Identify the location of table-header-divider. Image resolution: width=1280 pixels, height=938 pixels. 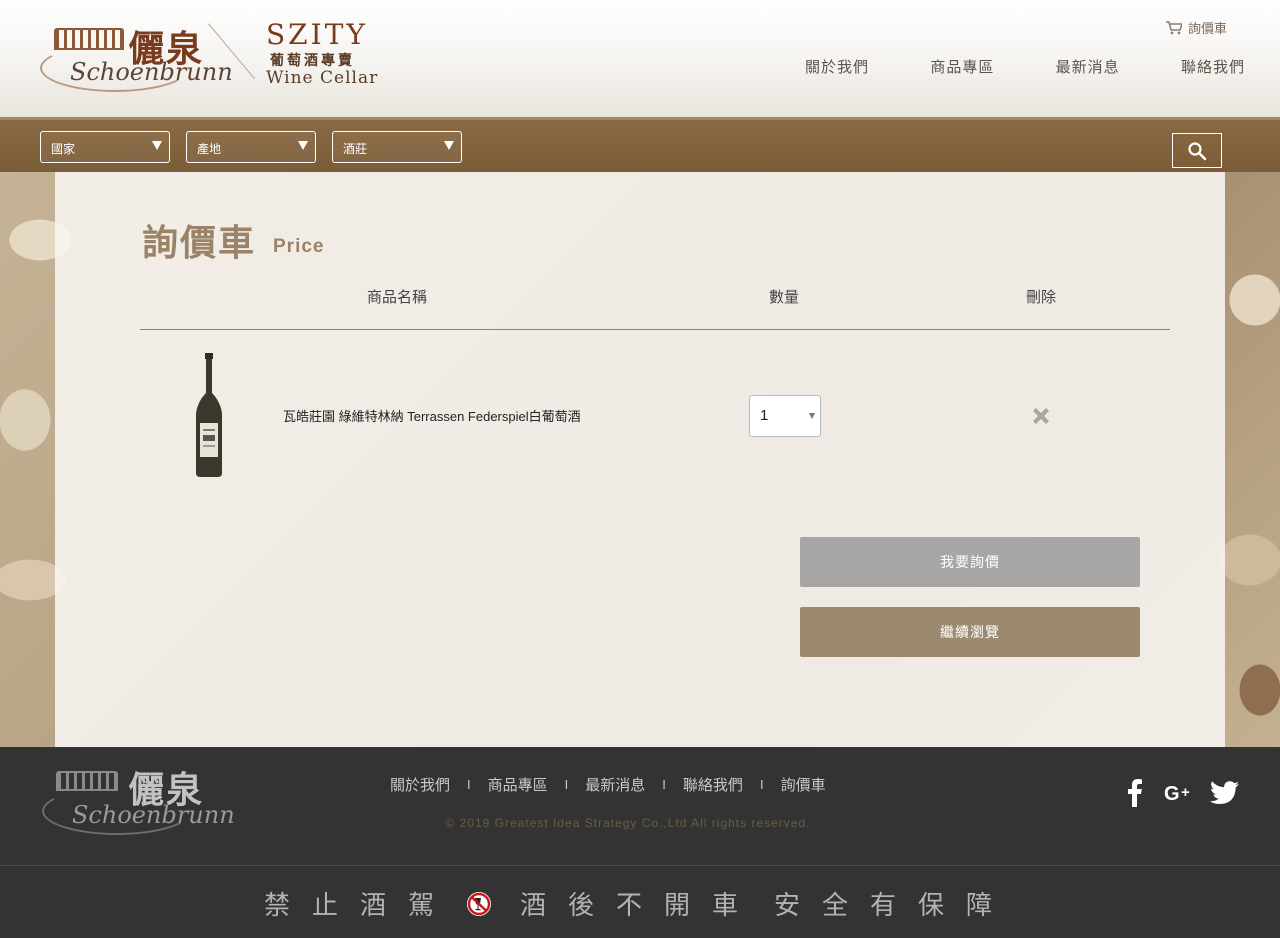
(655, 329).